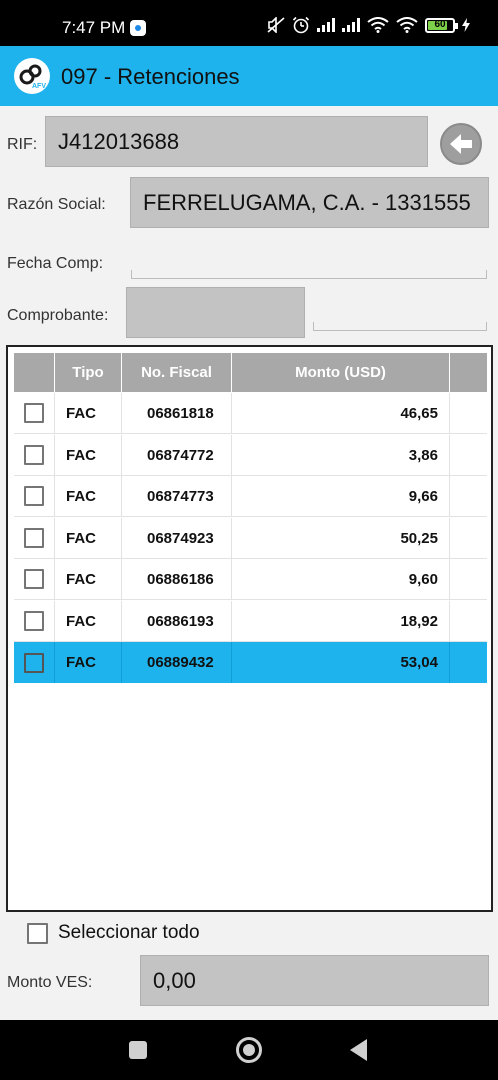 This screenshot has height=1080, width=498. What do you see at coordinates (407, 25) in the screenshot?
I see `hotspot-icon` at bounding box center [407, 25].